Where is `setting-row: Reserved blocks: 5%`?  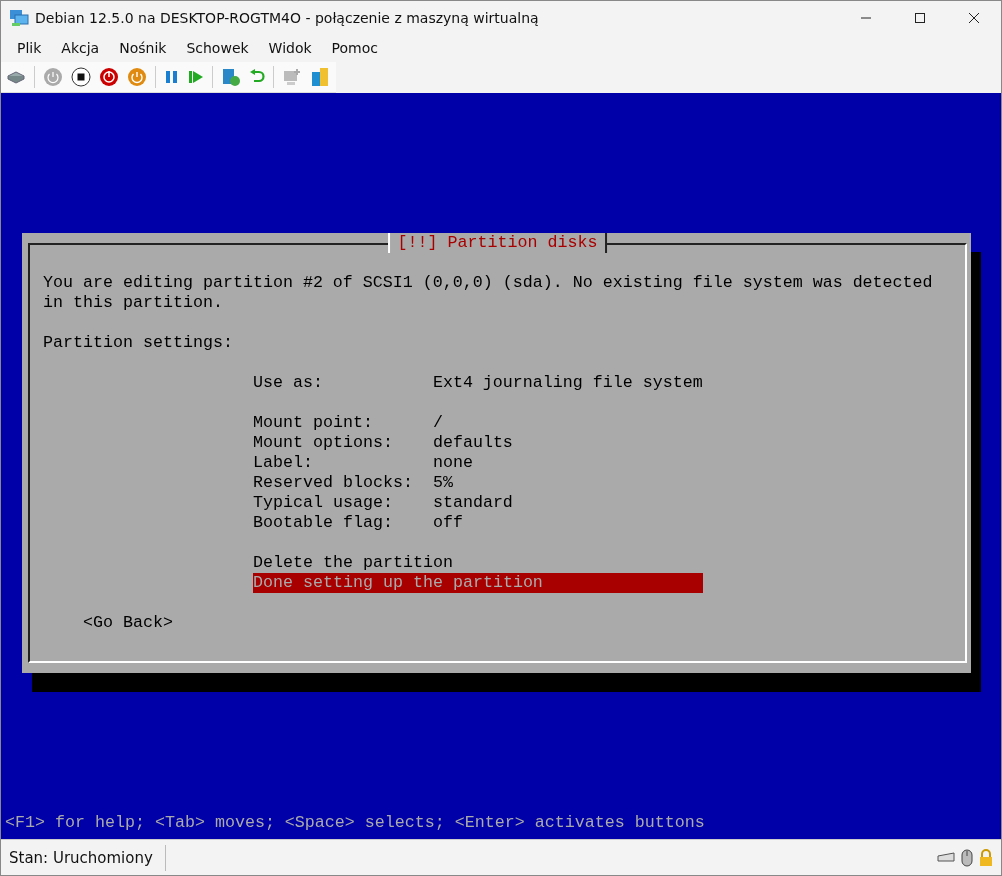 setting-row: Reserved blocks: 5% is located at coordinates (478, 483).